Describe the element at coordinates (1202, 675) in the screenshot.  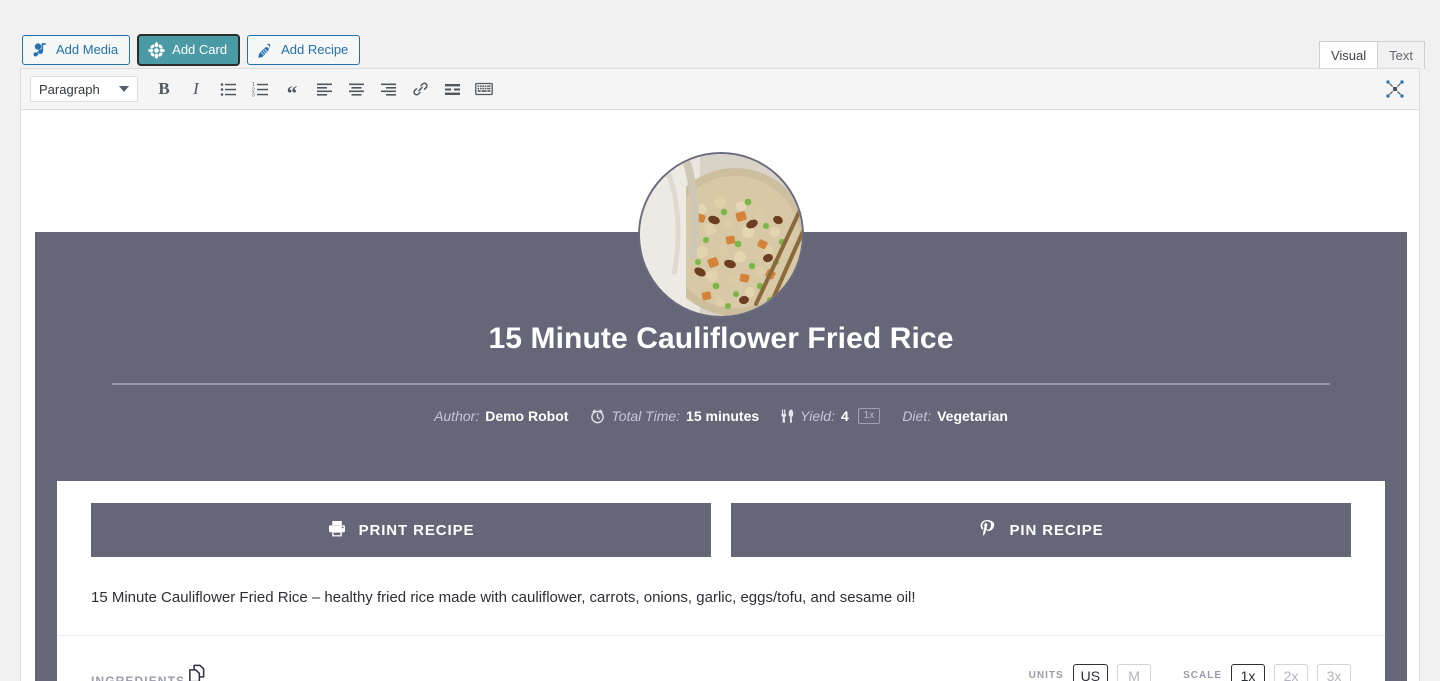
I see `scale-label: SCALE` at that location.